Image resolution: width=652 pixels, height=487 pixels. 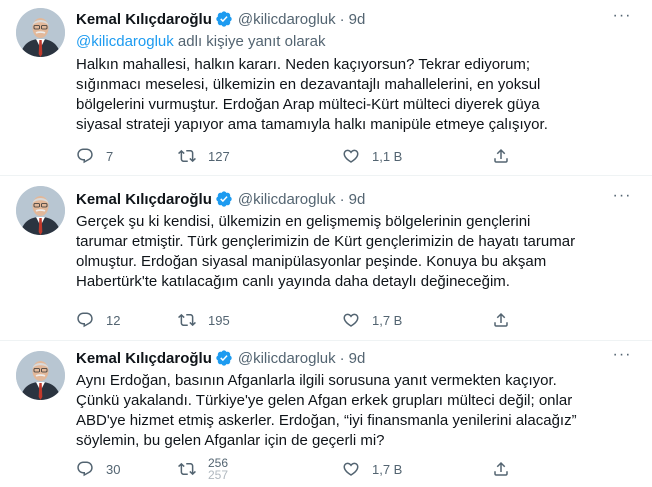 I want to click on reply-button: 12, so click(x=98, y=320).